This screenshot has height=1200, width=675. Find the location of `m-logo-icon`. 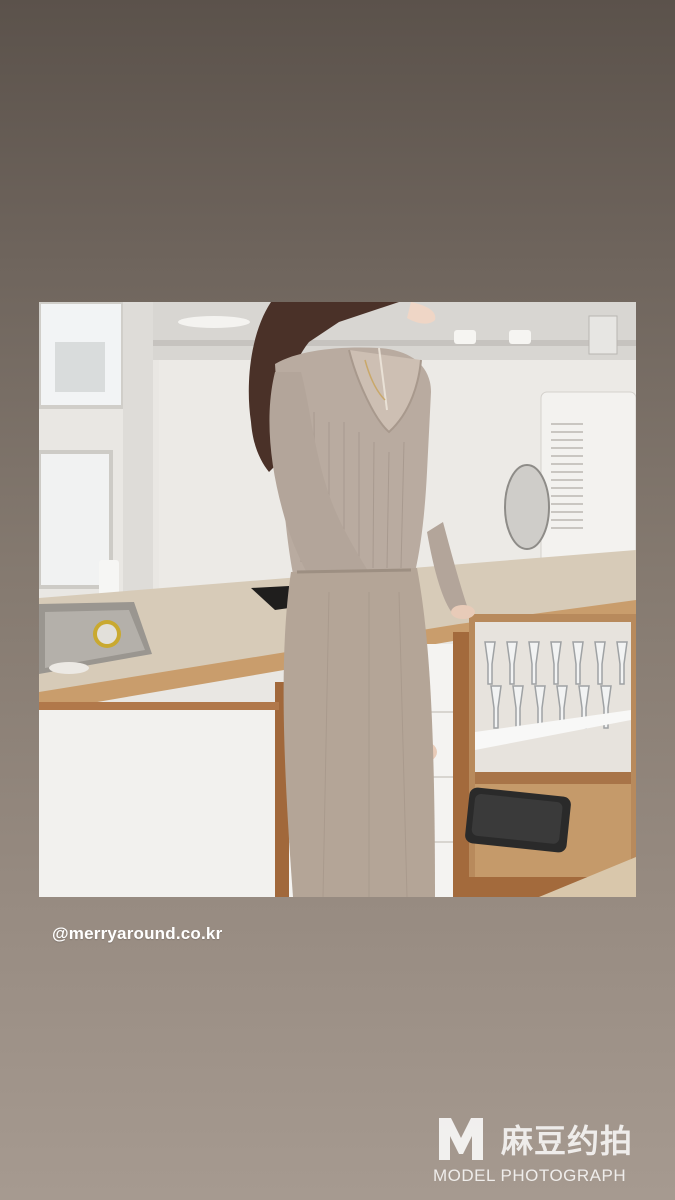

m-logo-icon is located at coordinates (461, 1139).